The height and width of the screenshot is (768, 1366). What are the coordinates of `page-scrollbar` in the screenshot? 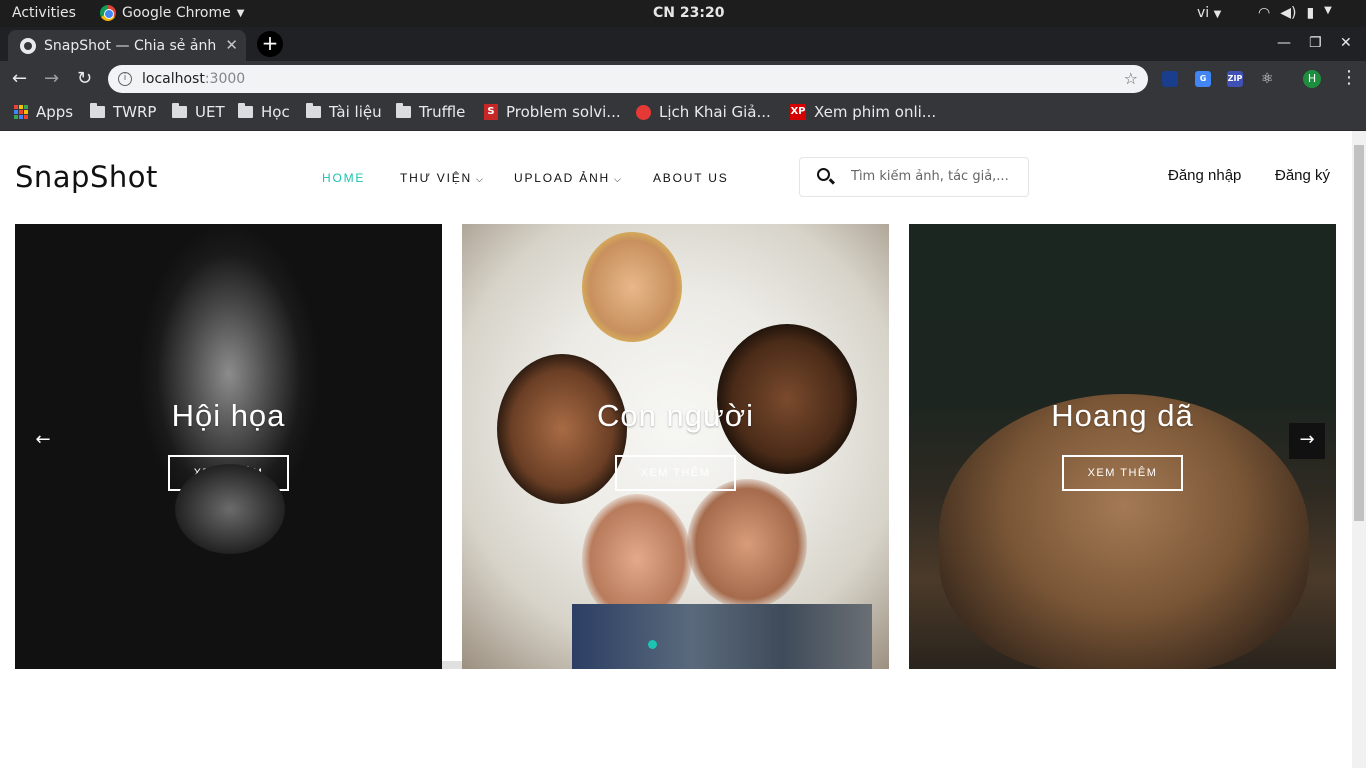 It's located at (1359, 449).